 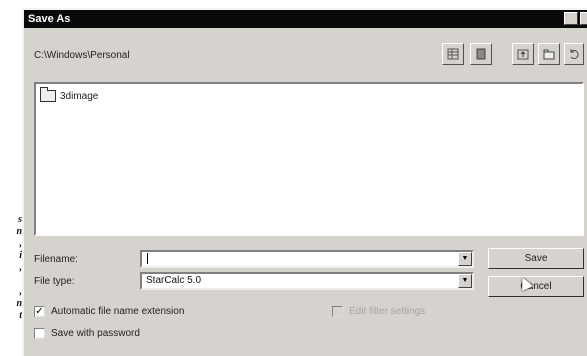 I want to click on minimize-button, so click(x=571, y=18).